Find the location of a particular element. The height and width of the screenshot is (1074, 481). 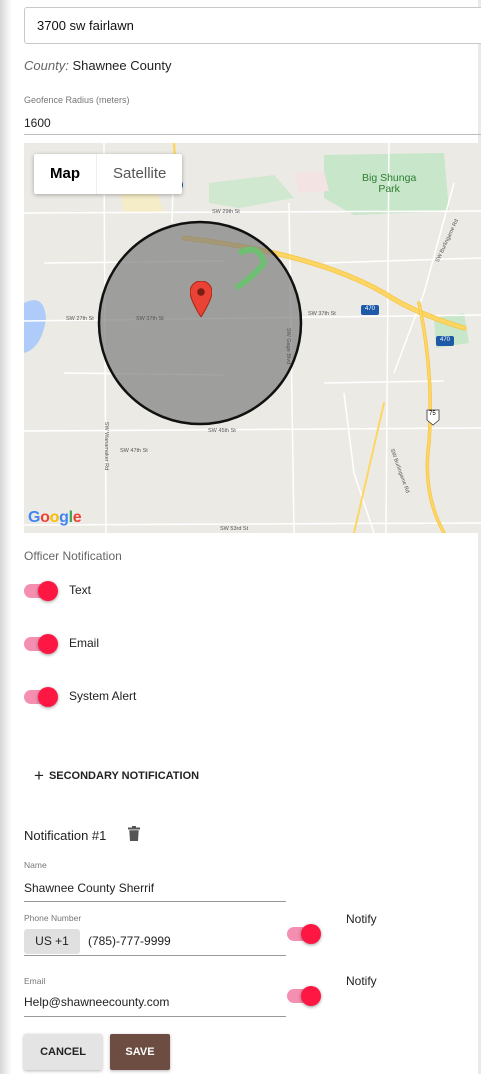

location-pin-icon is located at coordinates (201, 299).